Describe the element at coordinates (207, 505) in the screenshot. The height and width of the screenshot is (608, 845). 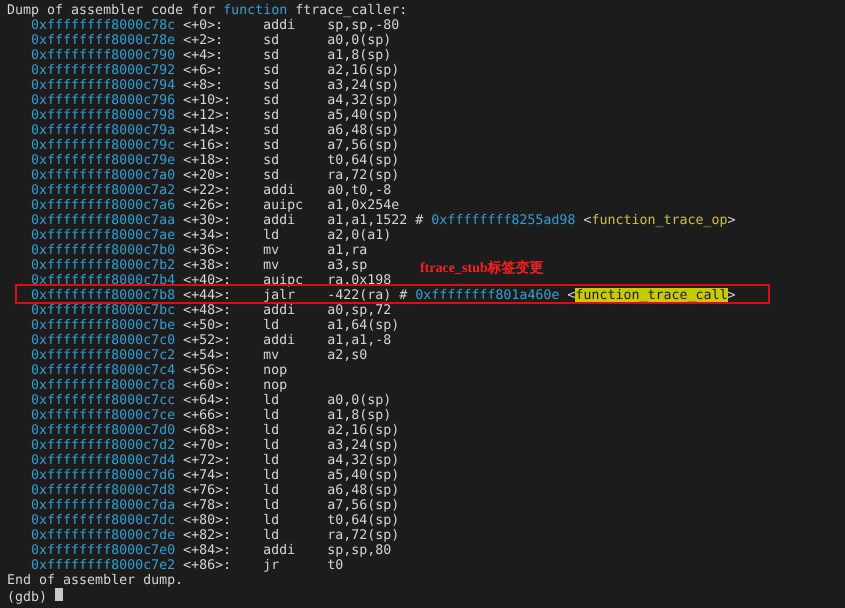
I see `instruction-offset: <+78>:` at that location.